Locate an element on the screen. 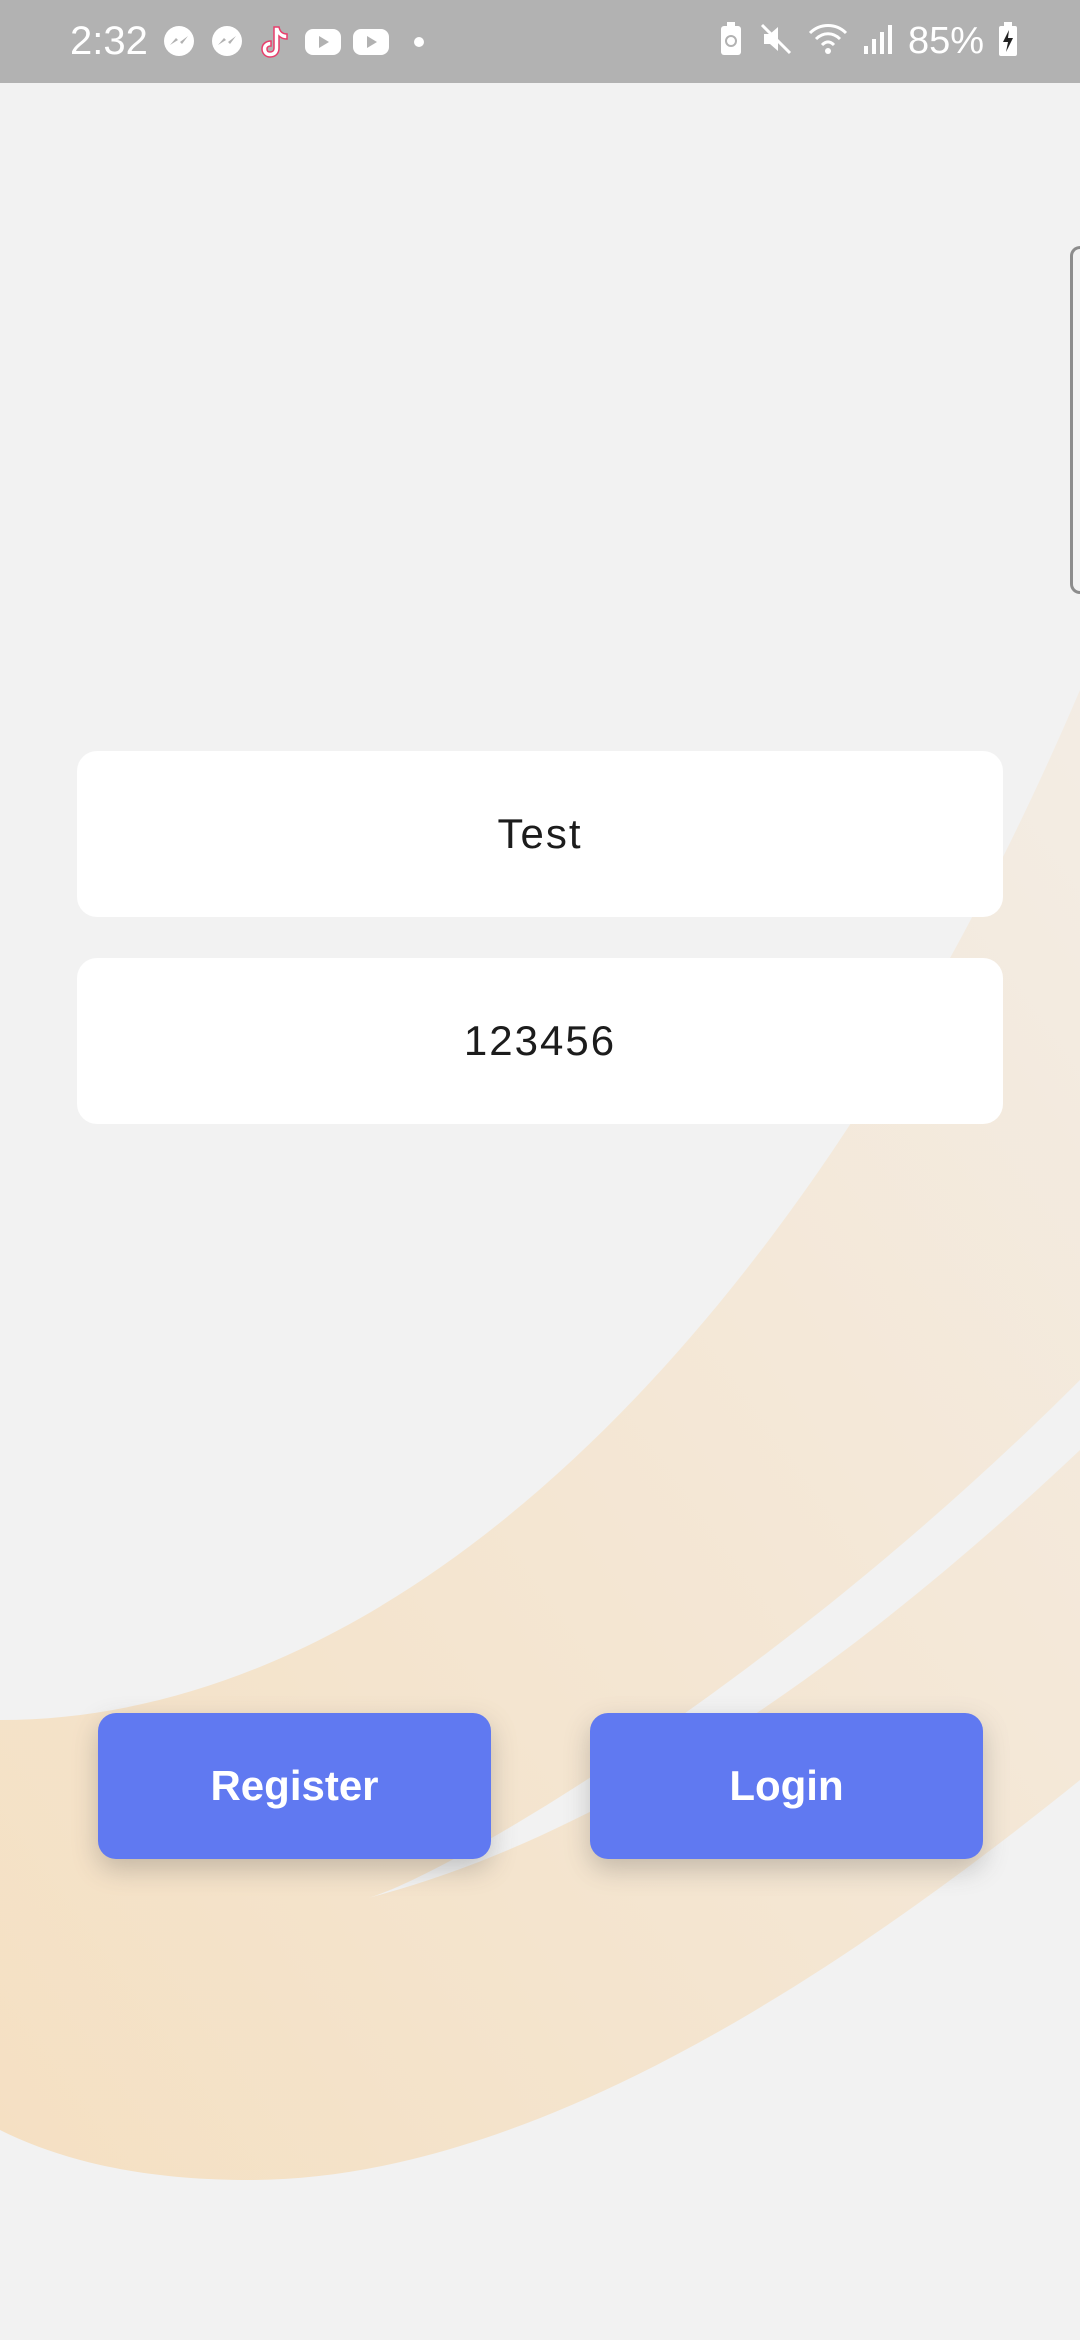 Image resolution: width=1080 pixels, height=2340 pixels. register-button: Register is located at coordinates (294, 1786).